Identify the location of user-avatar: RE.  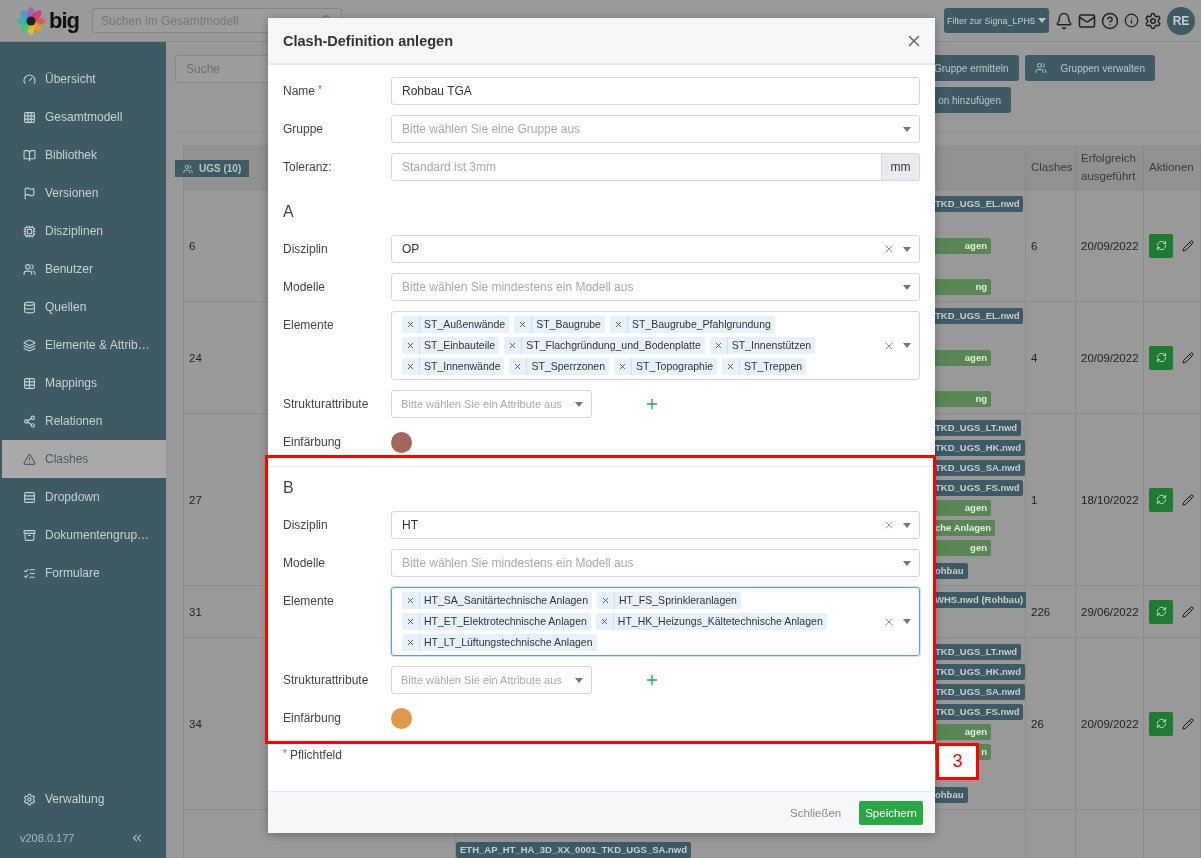
(1181, 20).